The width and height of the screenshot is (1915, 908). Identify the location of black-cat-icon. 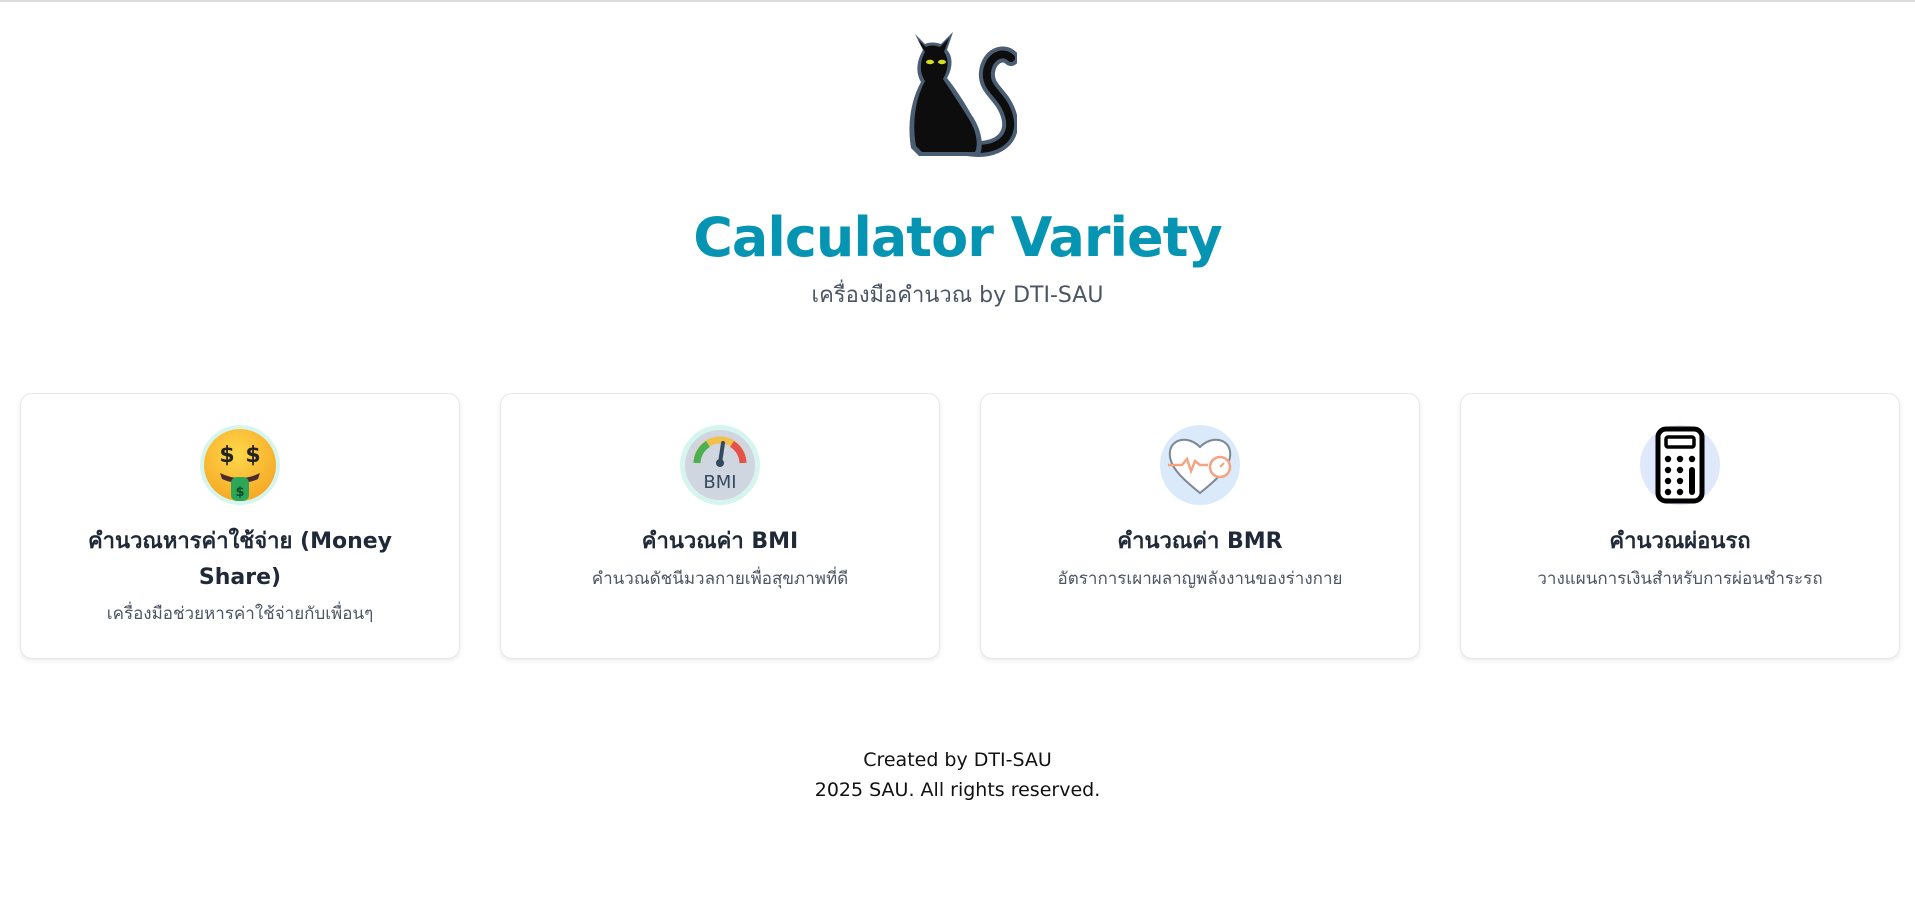
(958, 94).